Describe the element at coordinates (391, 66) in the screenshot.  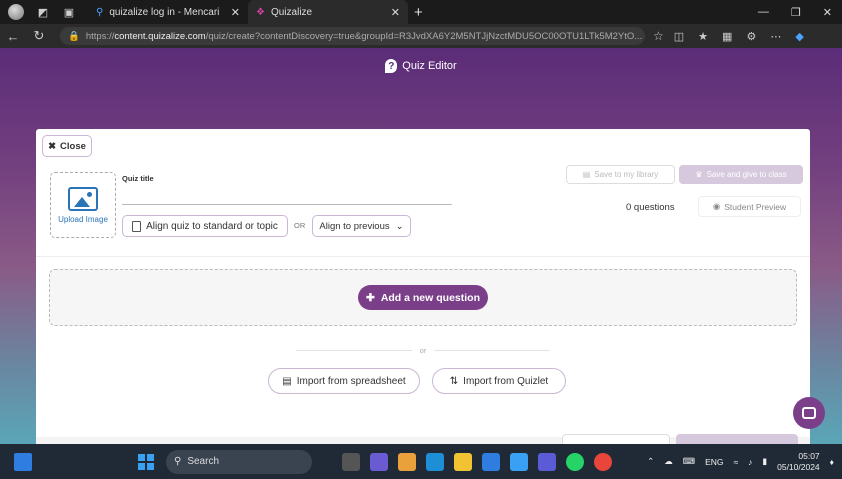
I see `quizalize-logo-icon: ?` at that location.